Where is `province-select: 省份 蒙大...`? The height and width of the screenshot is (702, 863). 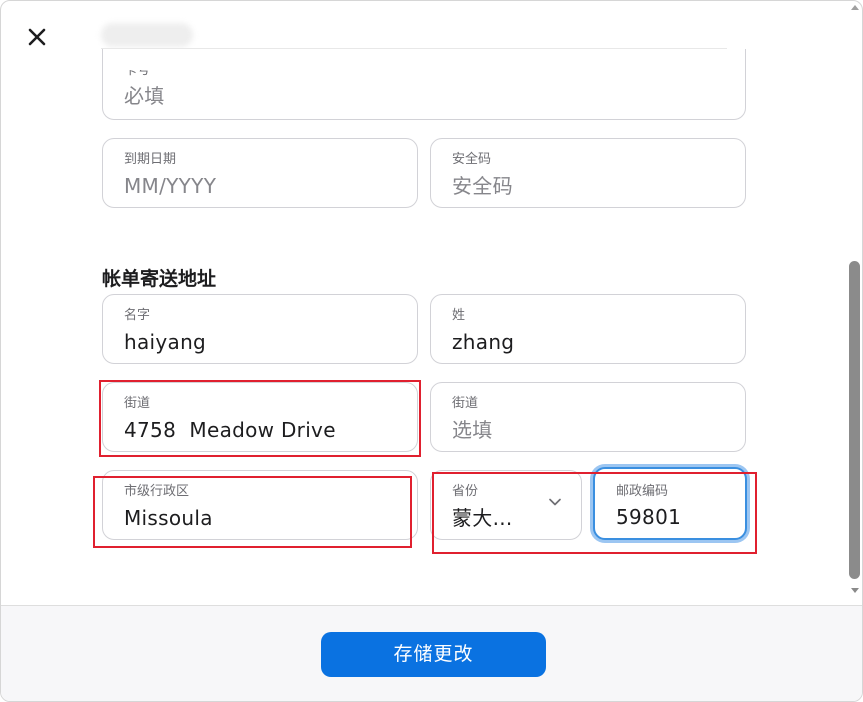 province-select: 省份 蒙大... is located at coordinates (506, 505).